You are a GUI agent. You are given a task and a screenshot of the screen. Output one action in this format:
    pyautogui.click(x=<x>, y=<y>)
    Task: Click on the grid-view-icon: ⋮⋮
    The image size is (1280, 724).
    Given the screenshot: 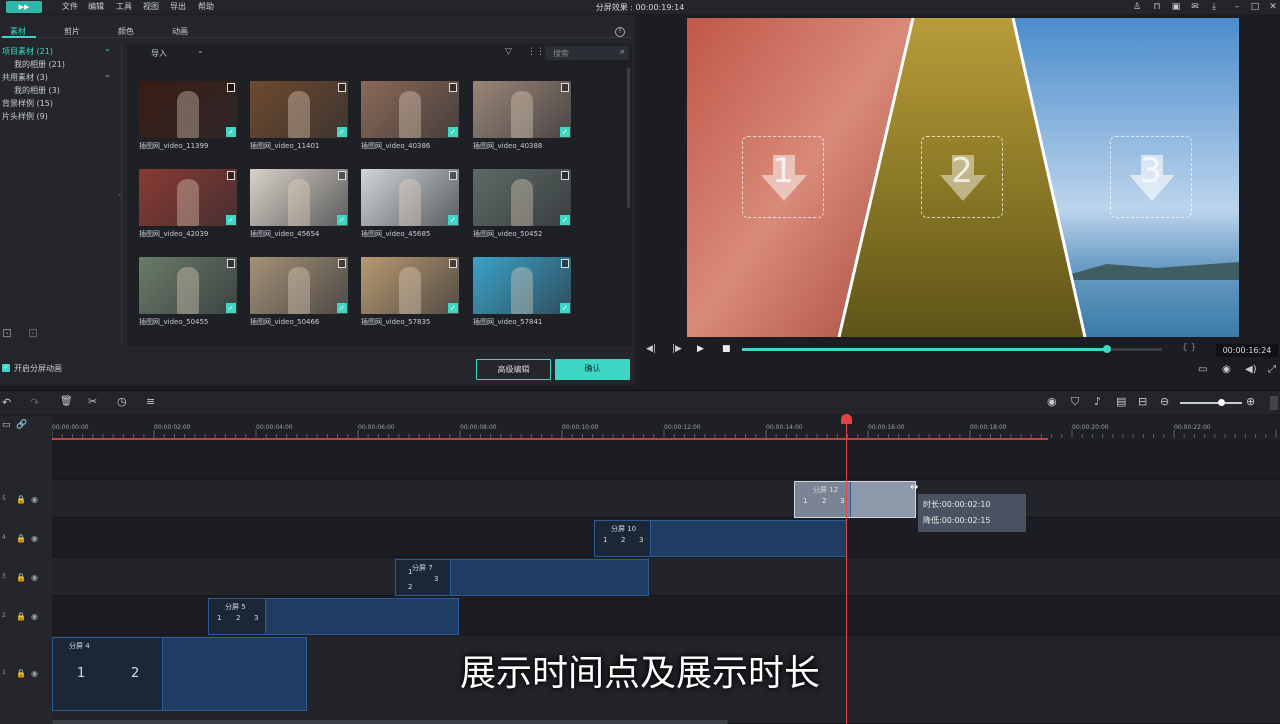 What is the action you would take?
    pyautogui.click(x=536, y=52)
    